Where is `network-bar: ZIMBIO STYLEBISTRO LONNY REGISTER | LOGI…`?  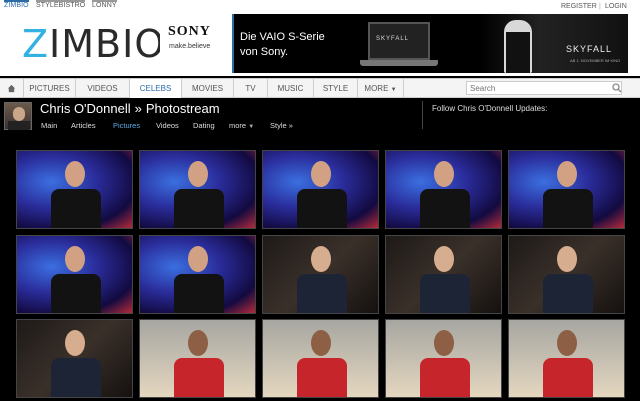 network-bar: ZIMBIO STYLEBISTRO LONNY REGISTER | LOGI… is located at coordinates (320, 6).